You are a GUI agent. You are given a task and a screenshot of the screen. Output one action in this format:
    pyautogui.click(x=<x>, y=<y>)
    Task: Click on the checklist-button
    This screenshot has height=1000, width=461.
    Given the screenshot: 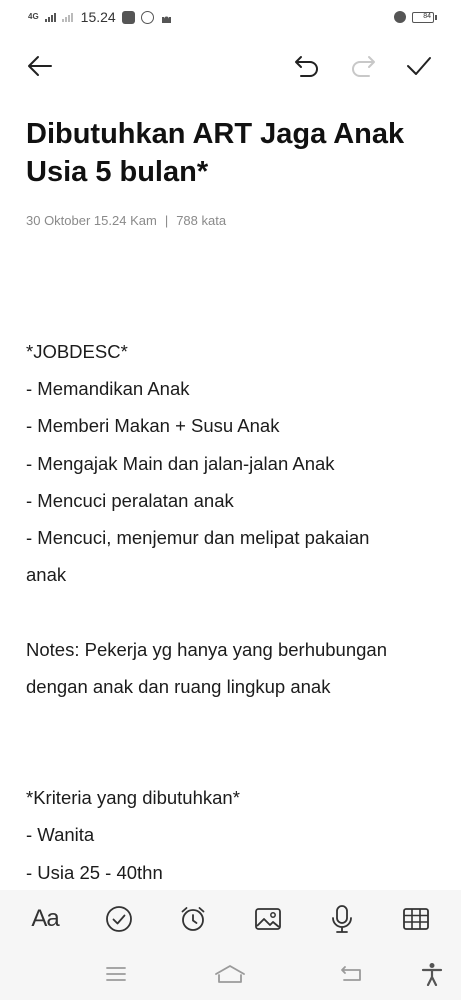 What is the action you would take?
    pyautogui.click(x=119, y=919)
    